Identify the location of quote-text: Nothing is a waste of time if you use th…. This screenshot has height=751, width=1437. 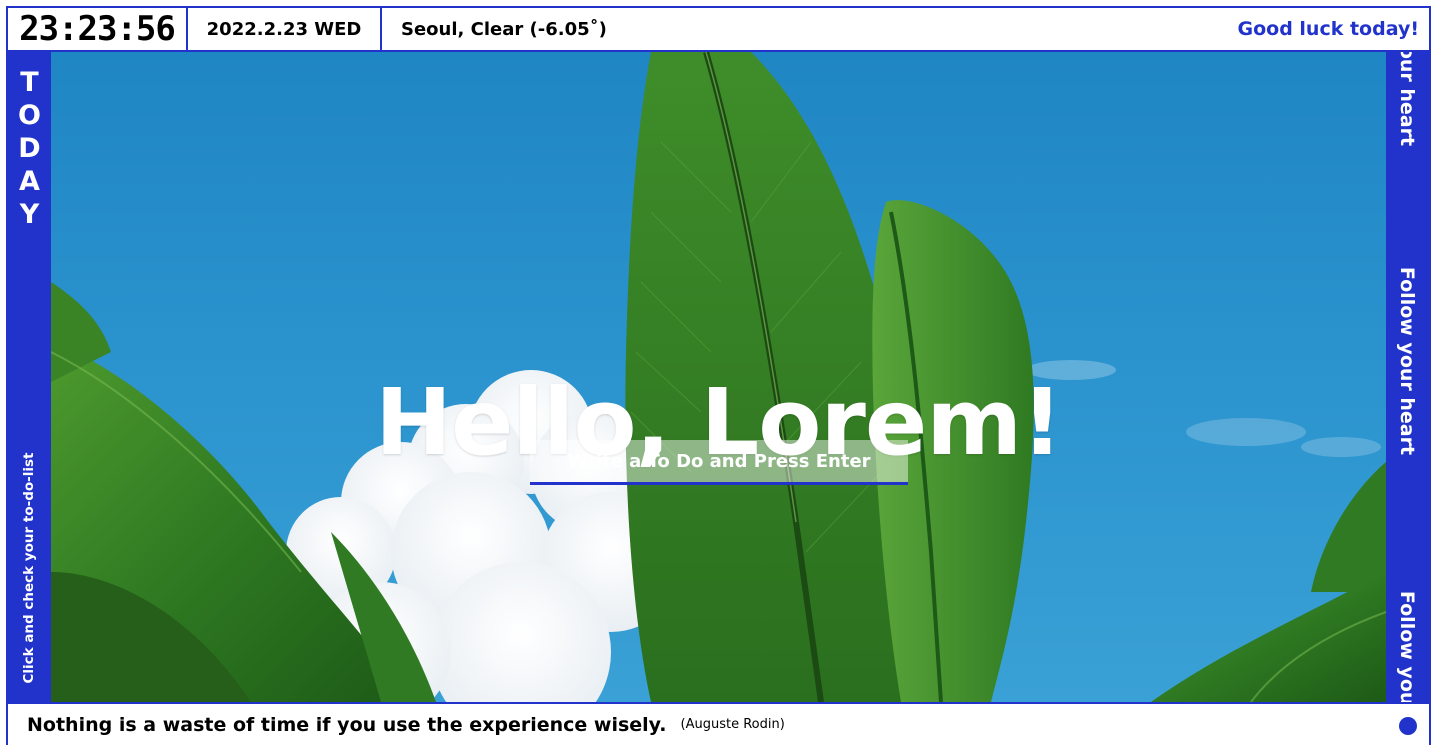
(347, 724).